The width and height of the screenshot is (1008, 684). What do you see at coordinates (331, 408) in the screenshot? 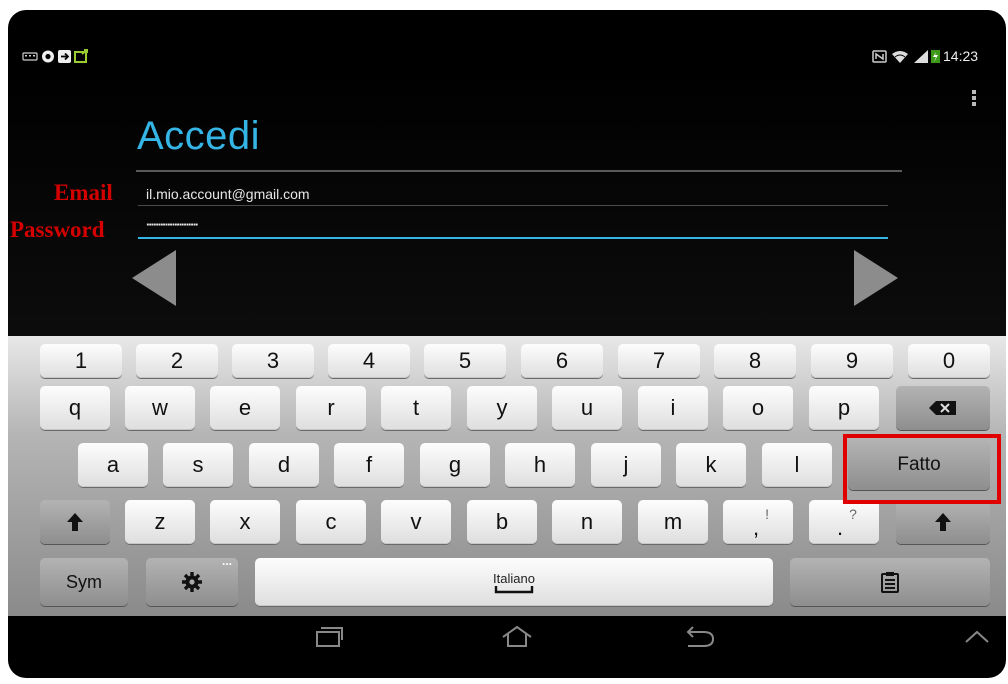
I see `key-r: r` at bounding box center [331, 408].